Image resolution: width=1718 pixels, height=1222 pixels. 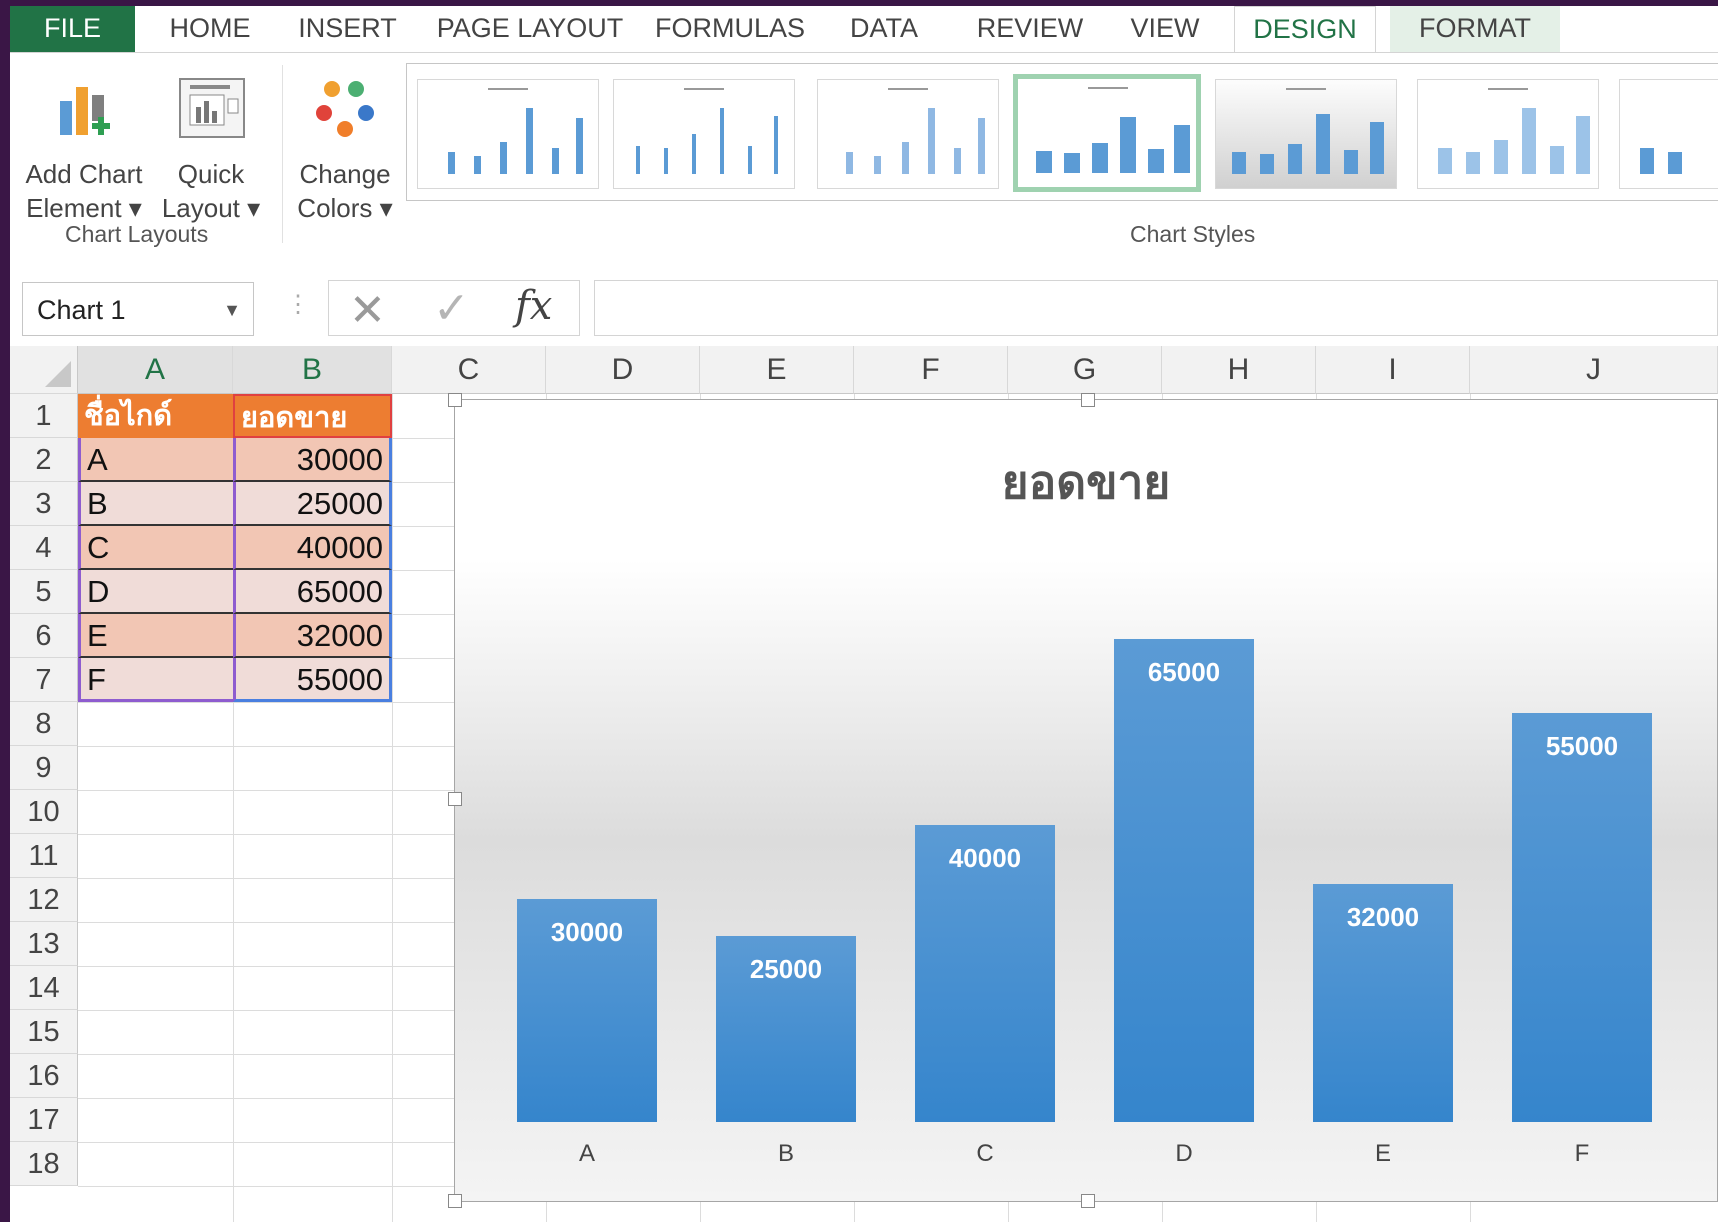 I want to click on chart-category-label: F, so click(x=1582, y=1154).